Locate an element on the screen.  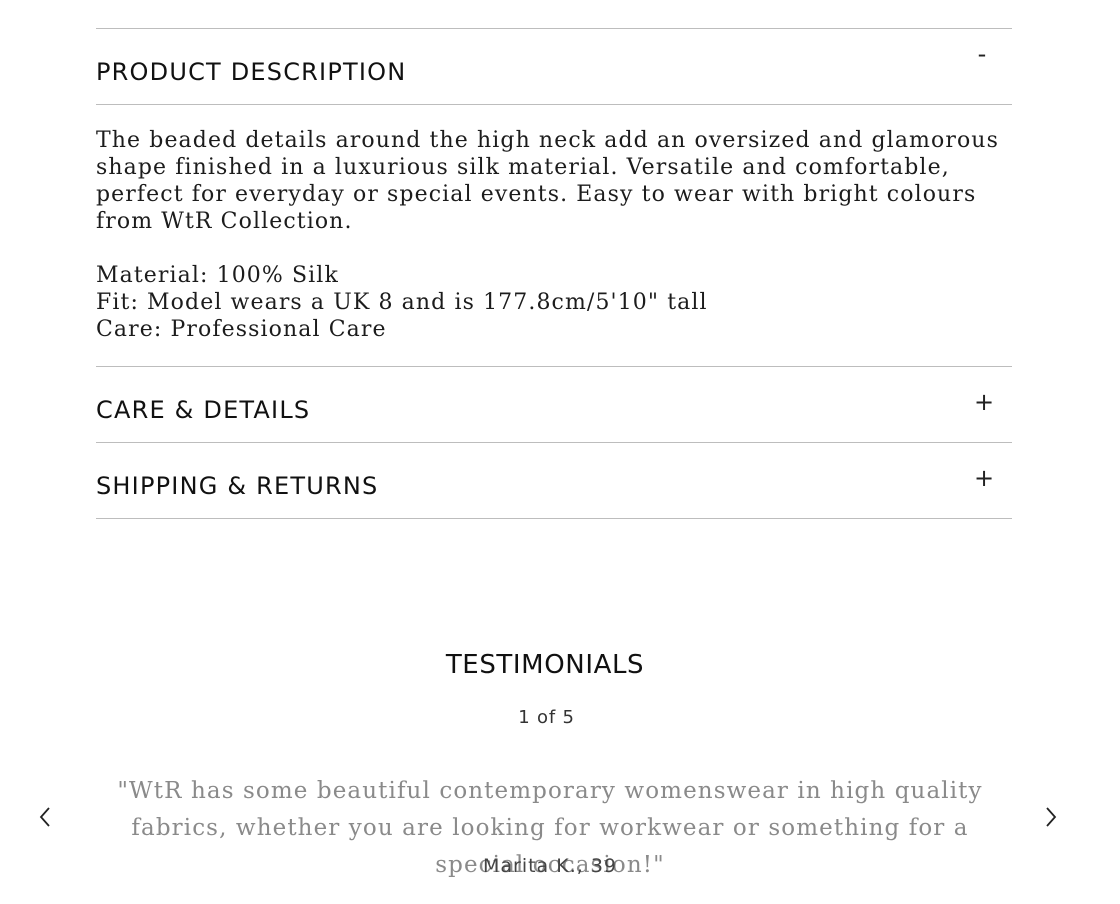
carousel-prev-button is located at coordinates (46, 817).